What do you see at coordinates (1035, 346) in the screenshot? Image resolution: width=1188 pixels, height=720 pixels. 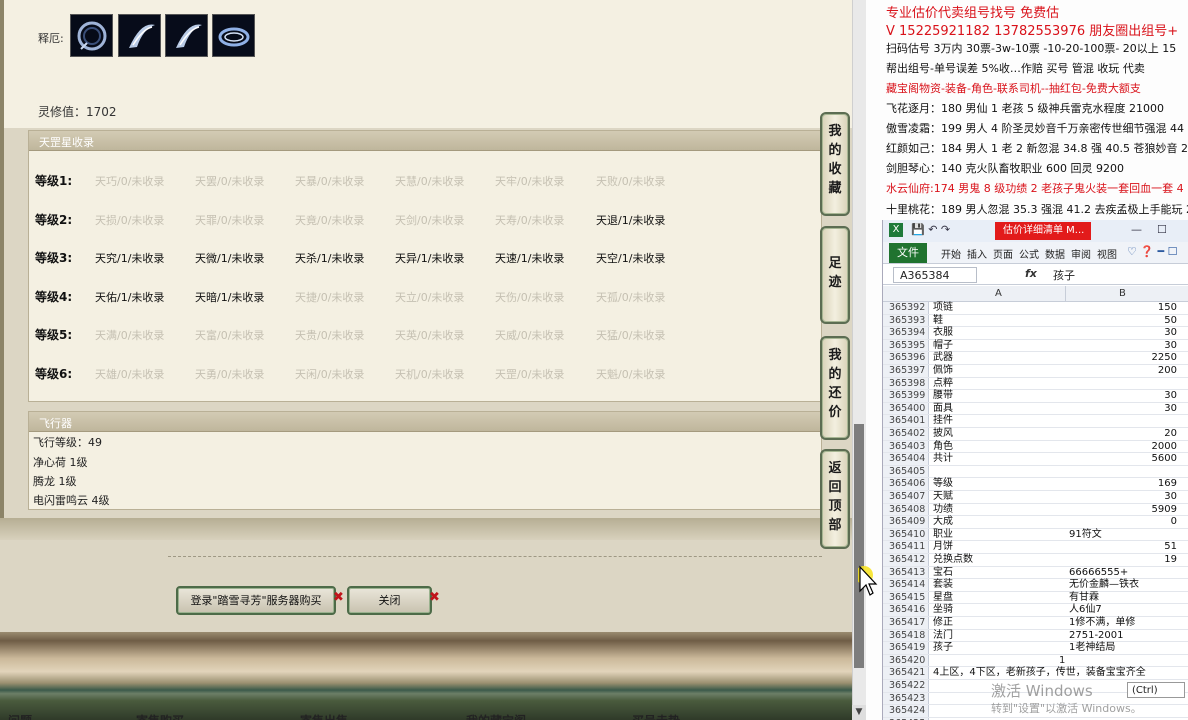 I see `sheet-row: 365395 帽子 30` at bounding box center [1035, 346].